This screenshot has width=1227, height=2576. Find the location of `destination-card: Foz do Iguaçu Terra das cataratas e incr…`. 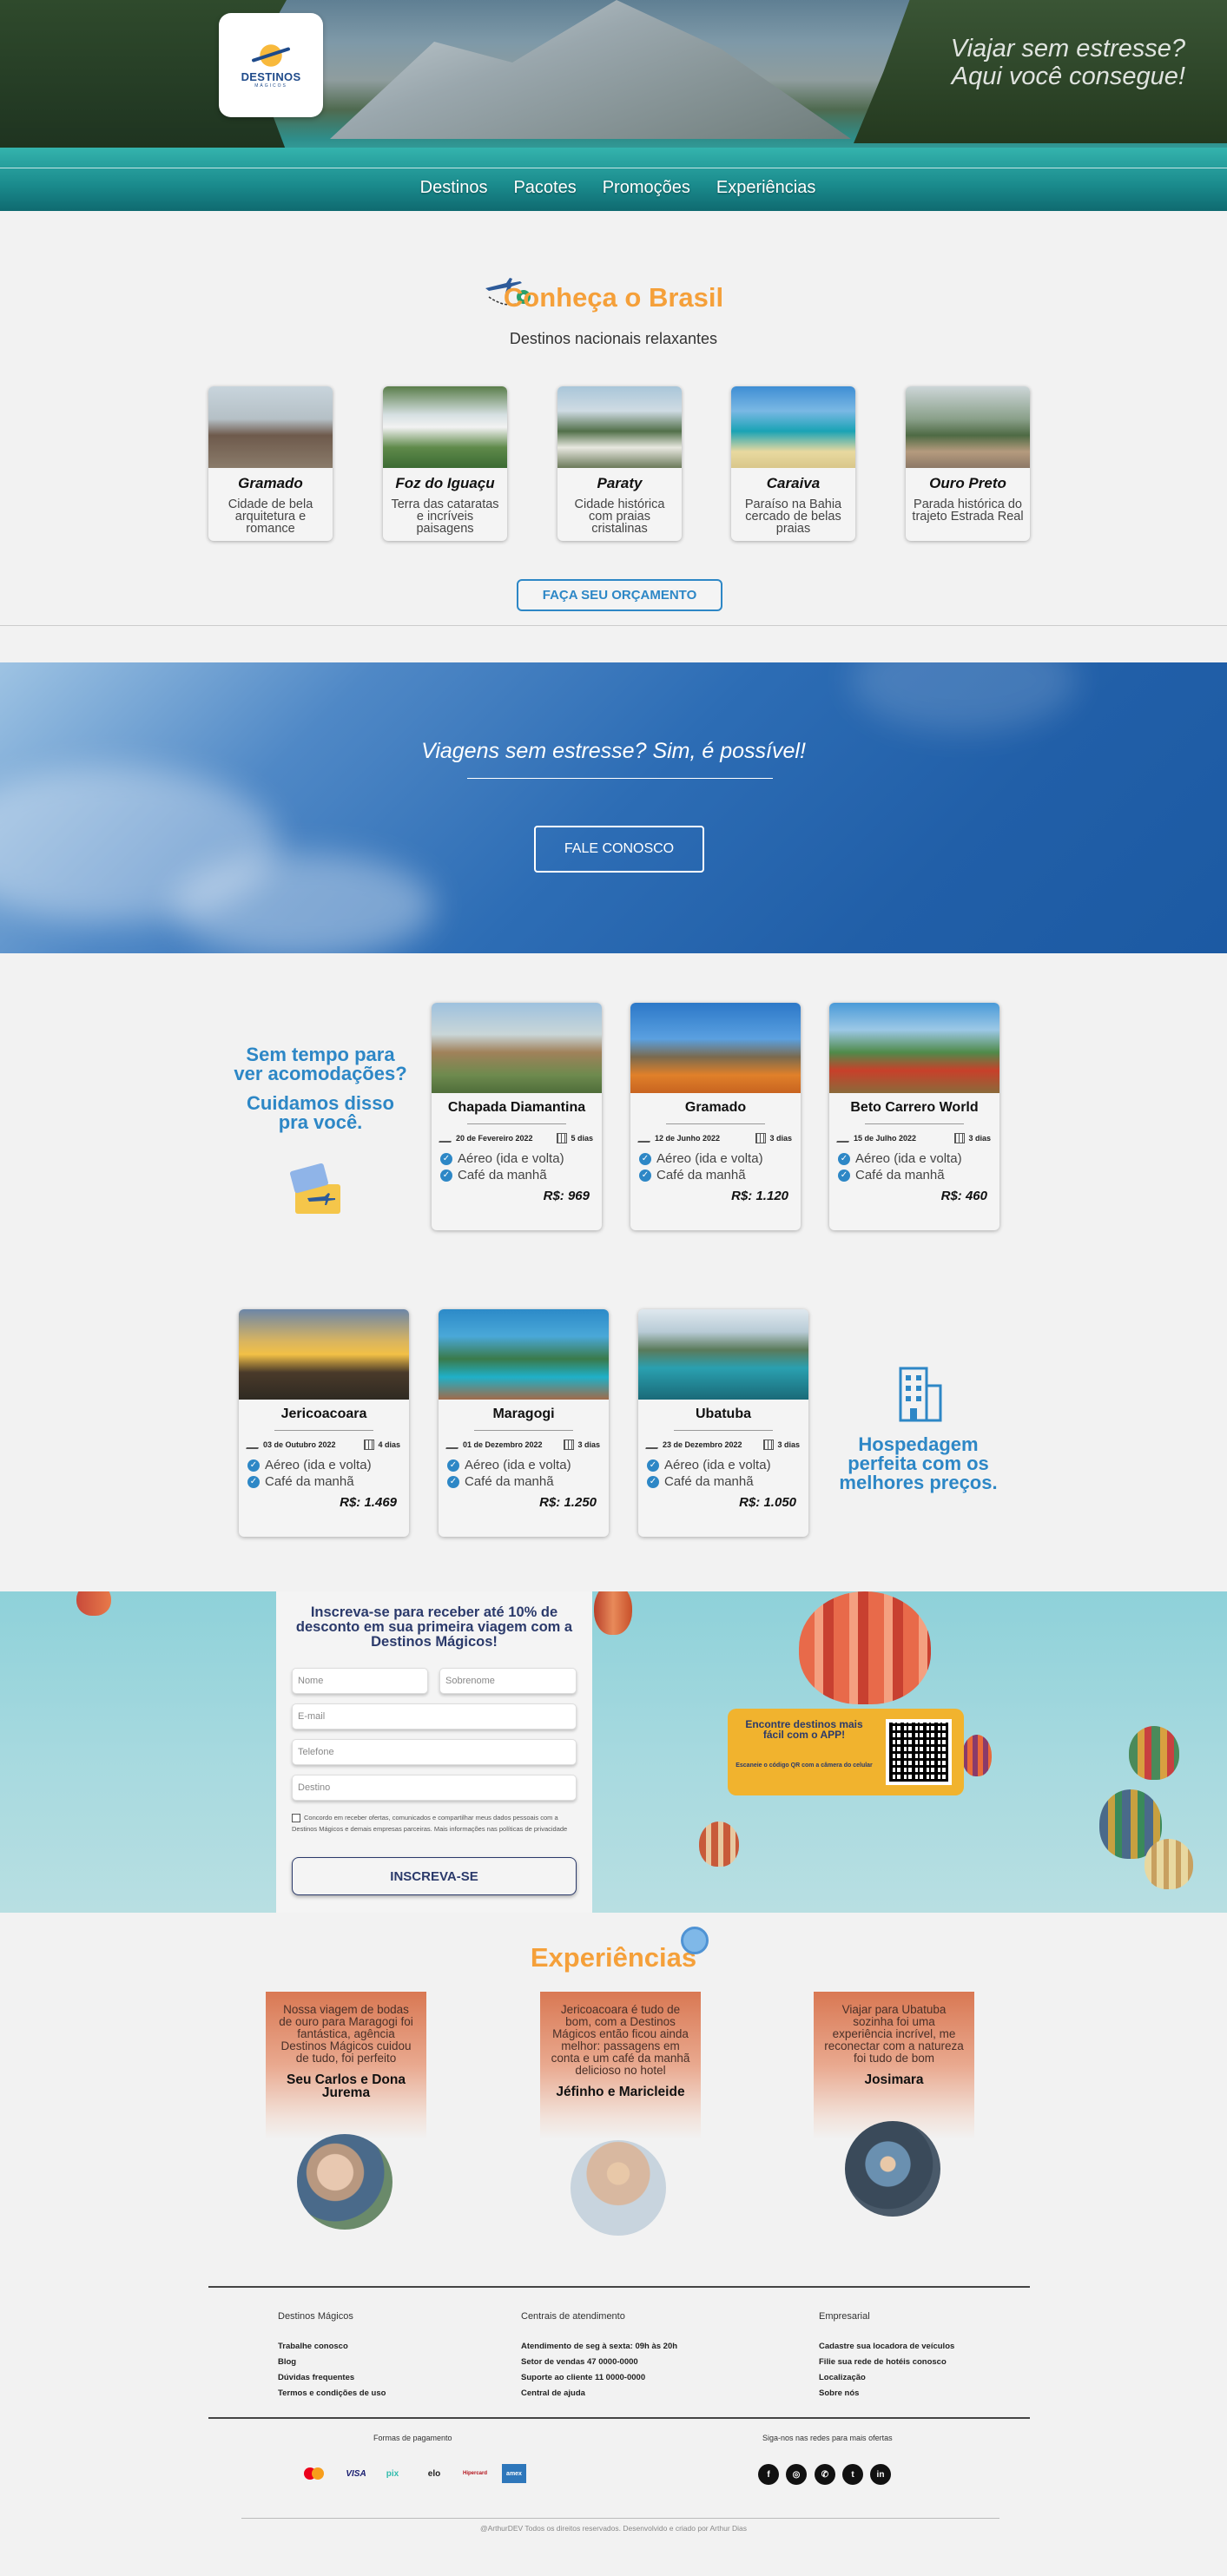

destination-card: Foz do Iguaçu Terra das cataratas e incr… is located at coordinates (445, 463).